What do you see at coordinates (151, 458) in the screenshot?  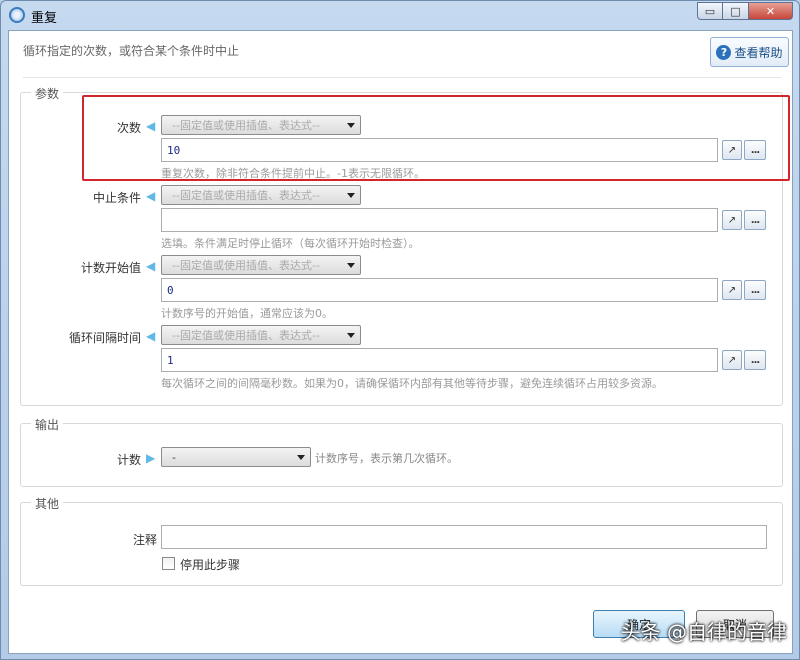 I see `arrow-right-icon: ▶` at bounding box center [151, 458].